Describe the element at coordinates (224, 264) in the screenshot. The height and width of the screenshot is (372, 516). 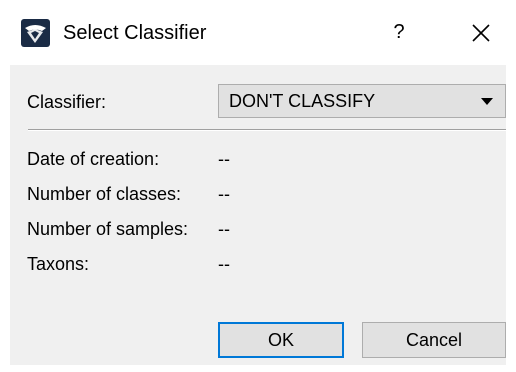
I see `taxons-value: --` at that location.